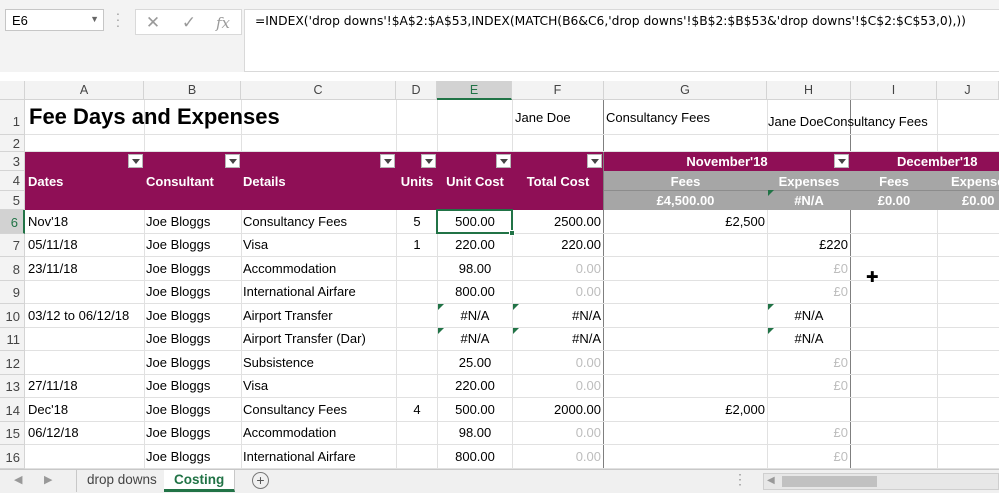 The height and width of the screenshot is (493, 999). Describe the element at coordinates (122, 481) in the screenshot. I see `tab-drop-downs: drop downs` at that location.